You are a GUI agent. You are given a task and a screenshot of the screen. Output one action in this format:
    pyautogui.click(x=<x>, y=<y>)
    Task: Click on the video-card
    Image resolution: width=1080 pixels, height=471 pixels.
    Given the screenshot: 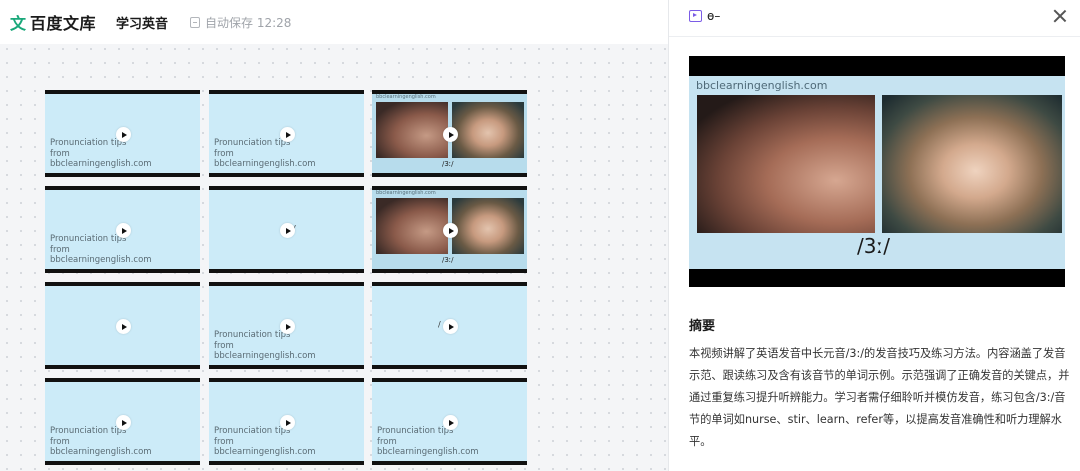 What is the action you would take?
    pyautogui.click(x=122, y=325)
    